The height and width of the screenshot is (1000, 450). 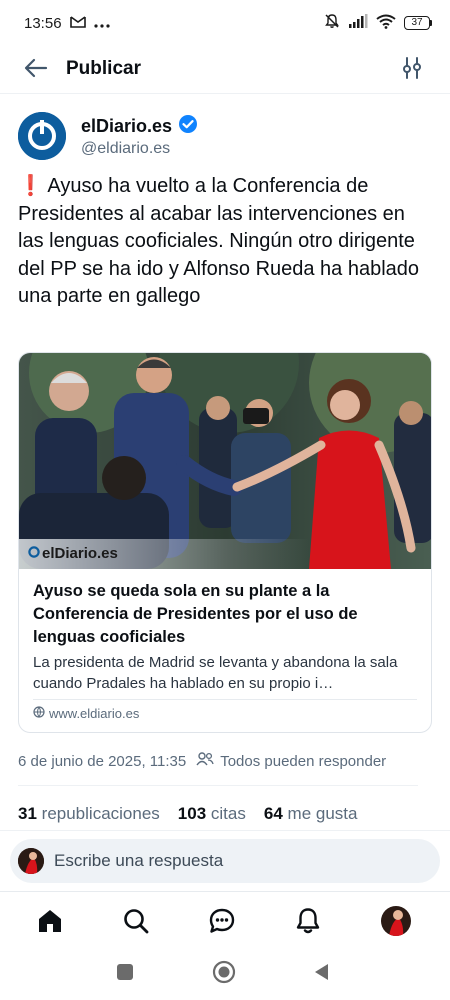 I want to click on circle-icon, so click(x=224, y=974).